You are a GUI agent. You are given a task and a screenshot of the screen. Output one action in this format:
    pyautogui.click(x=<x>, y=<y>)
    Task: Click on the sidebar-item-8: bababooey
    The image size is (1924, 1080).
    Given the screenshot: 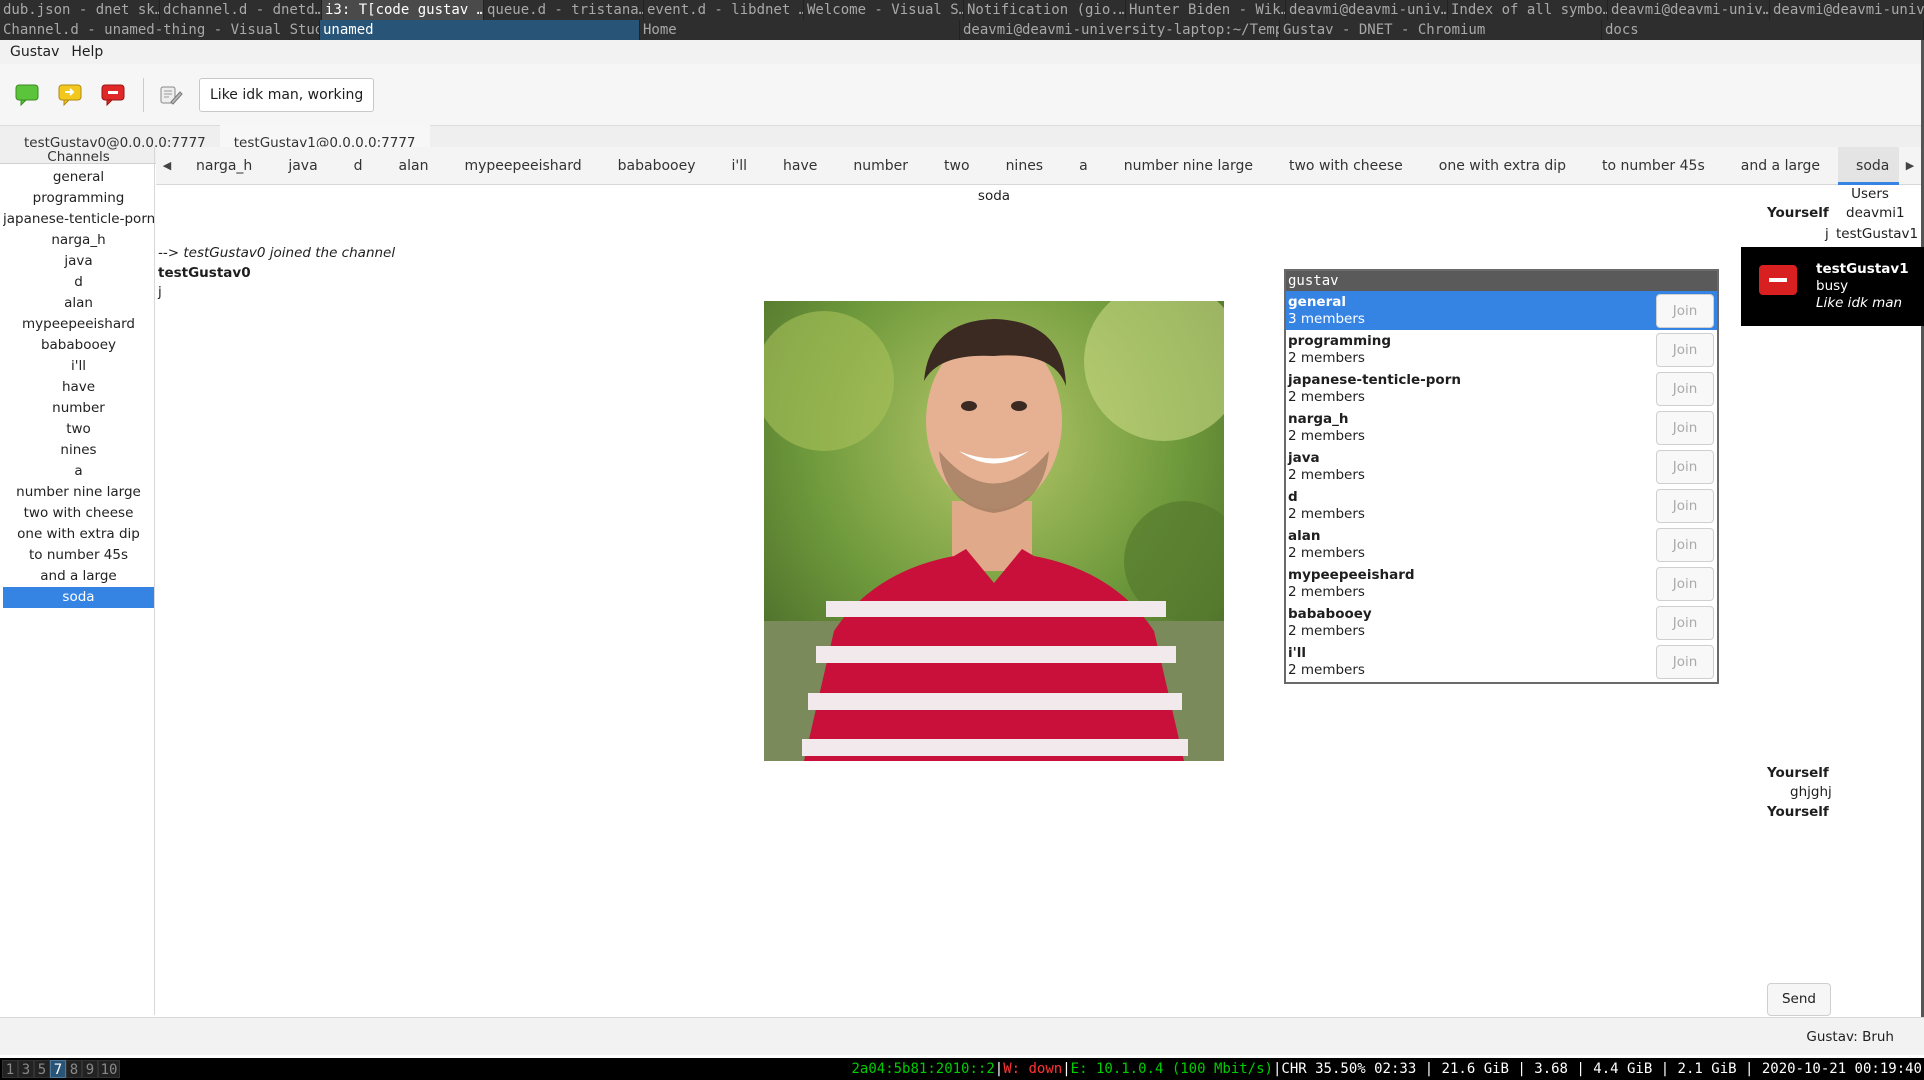 What is the action you would take?
    pyautogui.click(x=78, y=345)
    